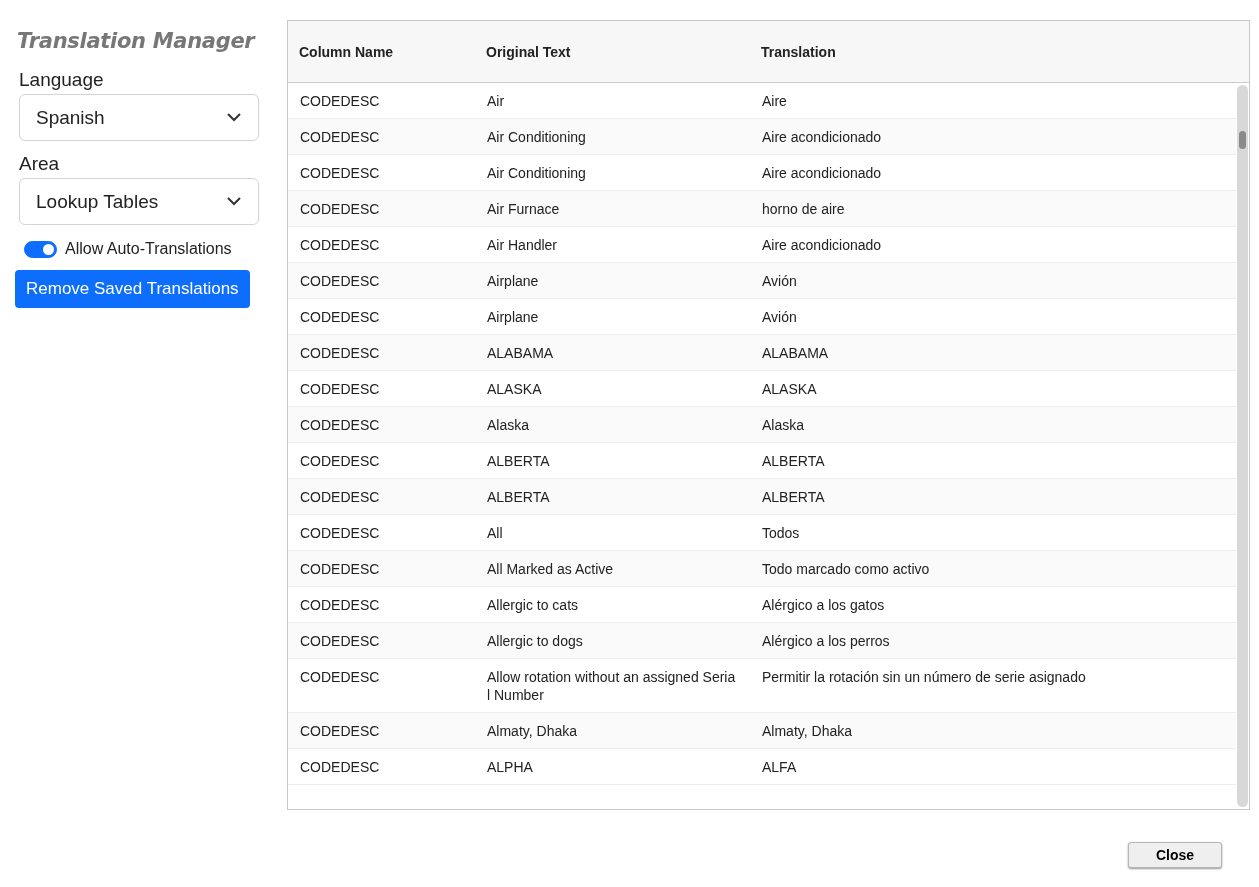  What do you see at coordinates (1175, 855) in the screenshot?
I see `close-button: Close` at bounding box center [1175, 855].